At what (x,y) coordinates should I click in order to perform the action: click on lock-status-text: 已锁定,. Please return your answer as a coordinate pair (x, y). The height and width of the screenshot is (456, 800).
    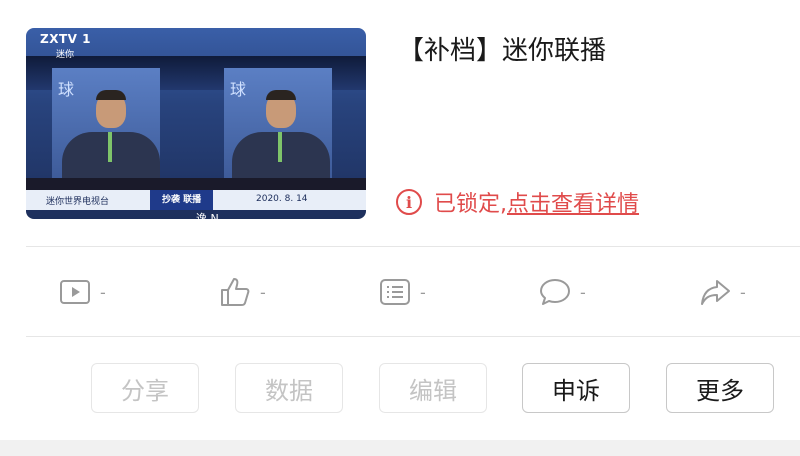
    Looking at the image, I should click on (470, 204).